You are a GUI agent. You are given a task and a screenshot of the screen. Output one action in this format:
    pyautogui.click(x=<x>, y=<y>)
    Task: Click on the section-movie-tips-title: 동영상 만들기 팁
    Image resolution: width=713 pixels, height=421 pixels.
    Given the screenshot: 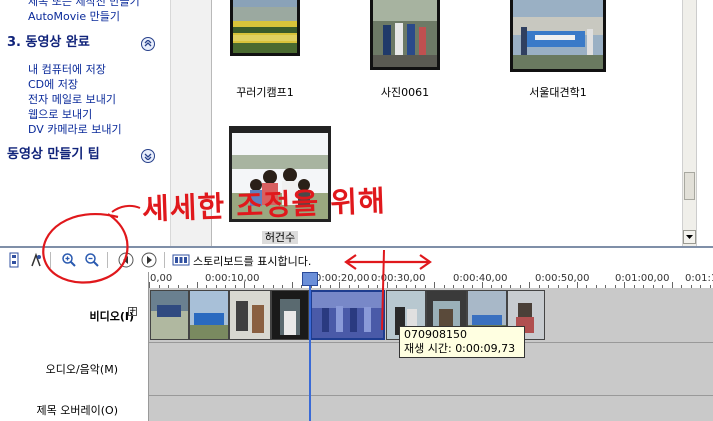 What is the action you would take?
    pyautogui.click(x=53, y=154)
    